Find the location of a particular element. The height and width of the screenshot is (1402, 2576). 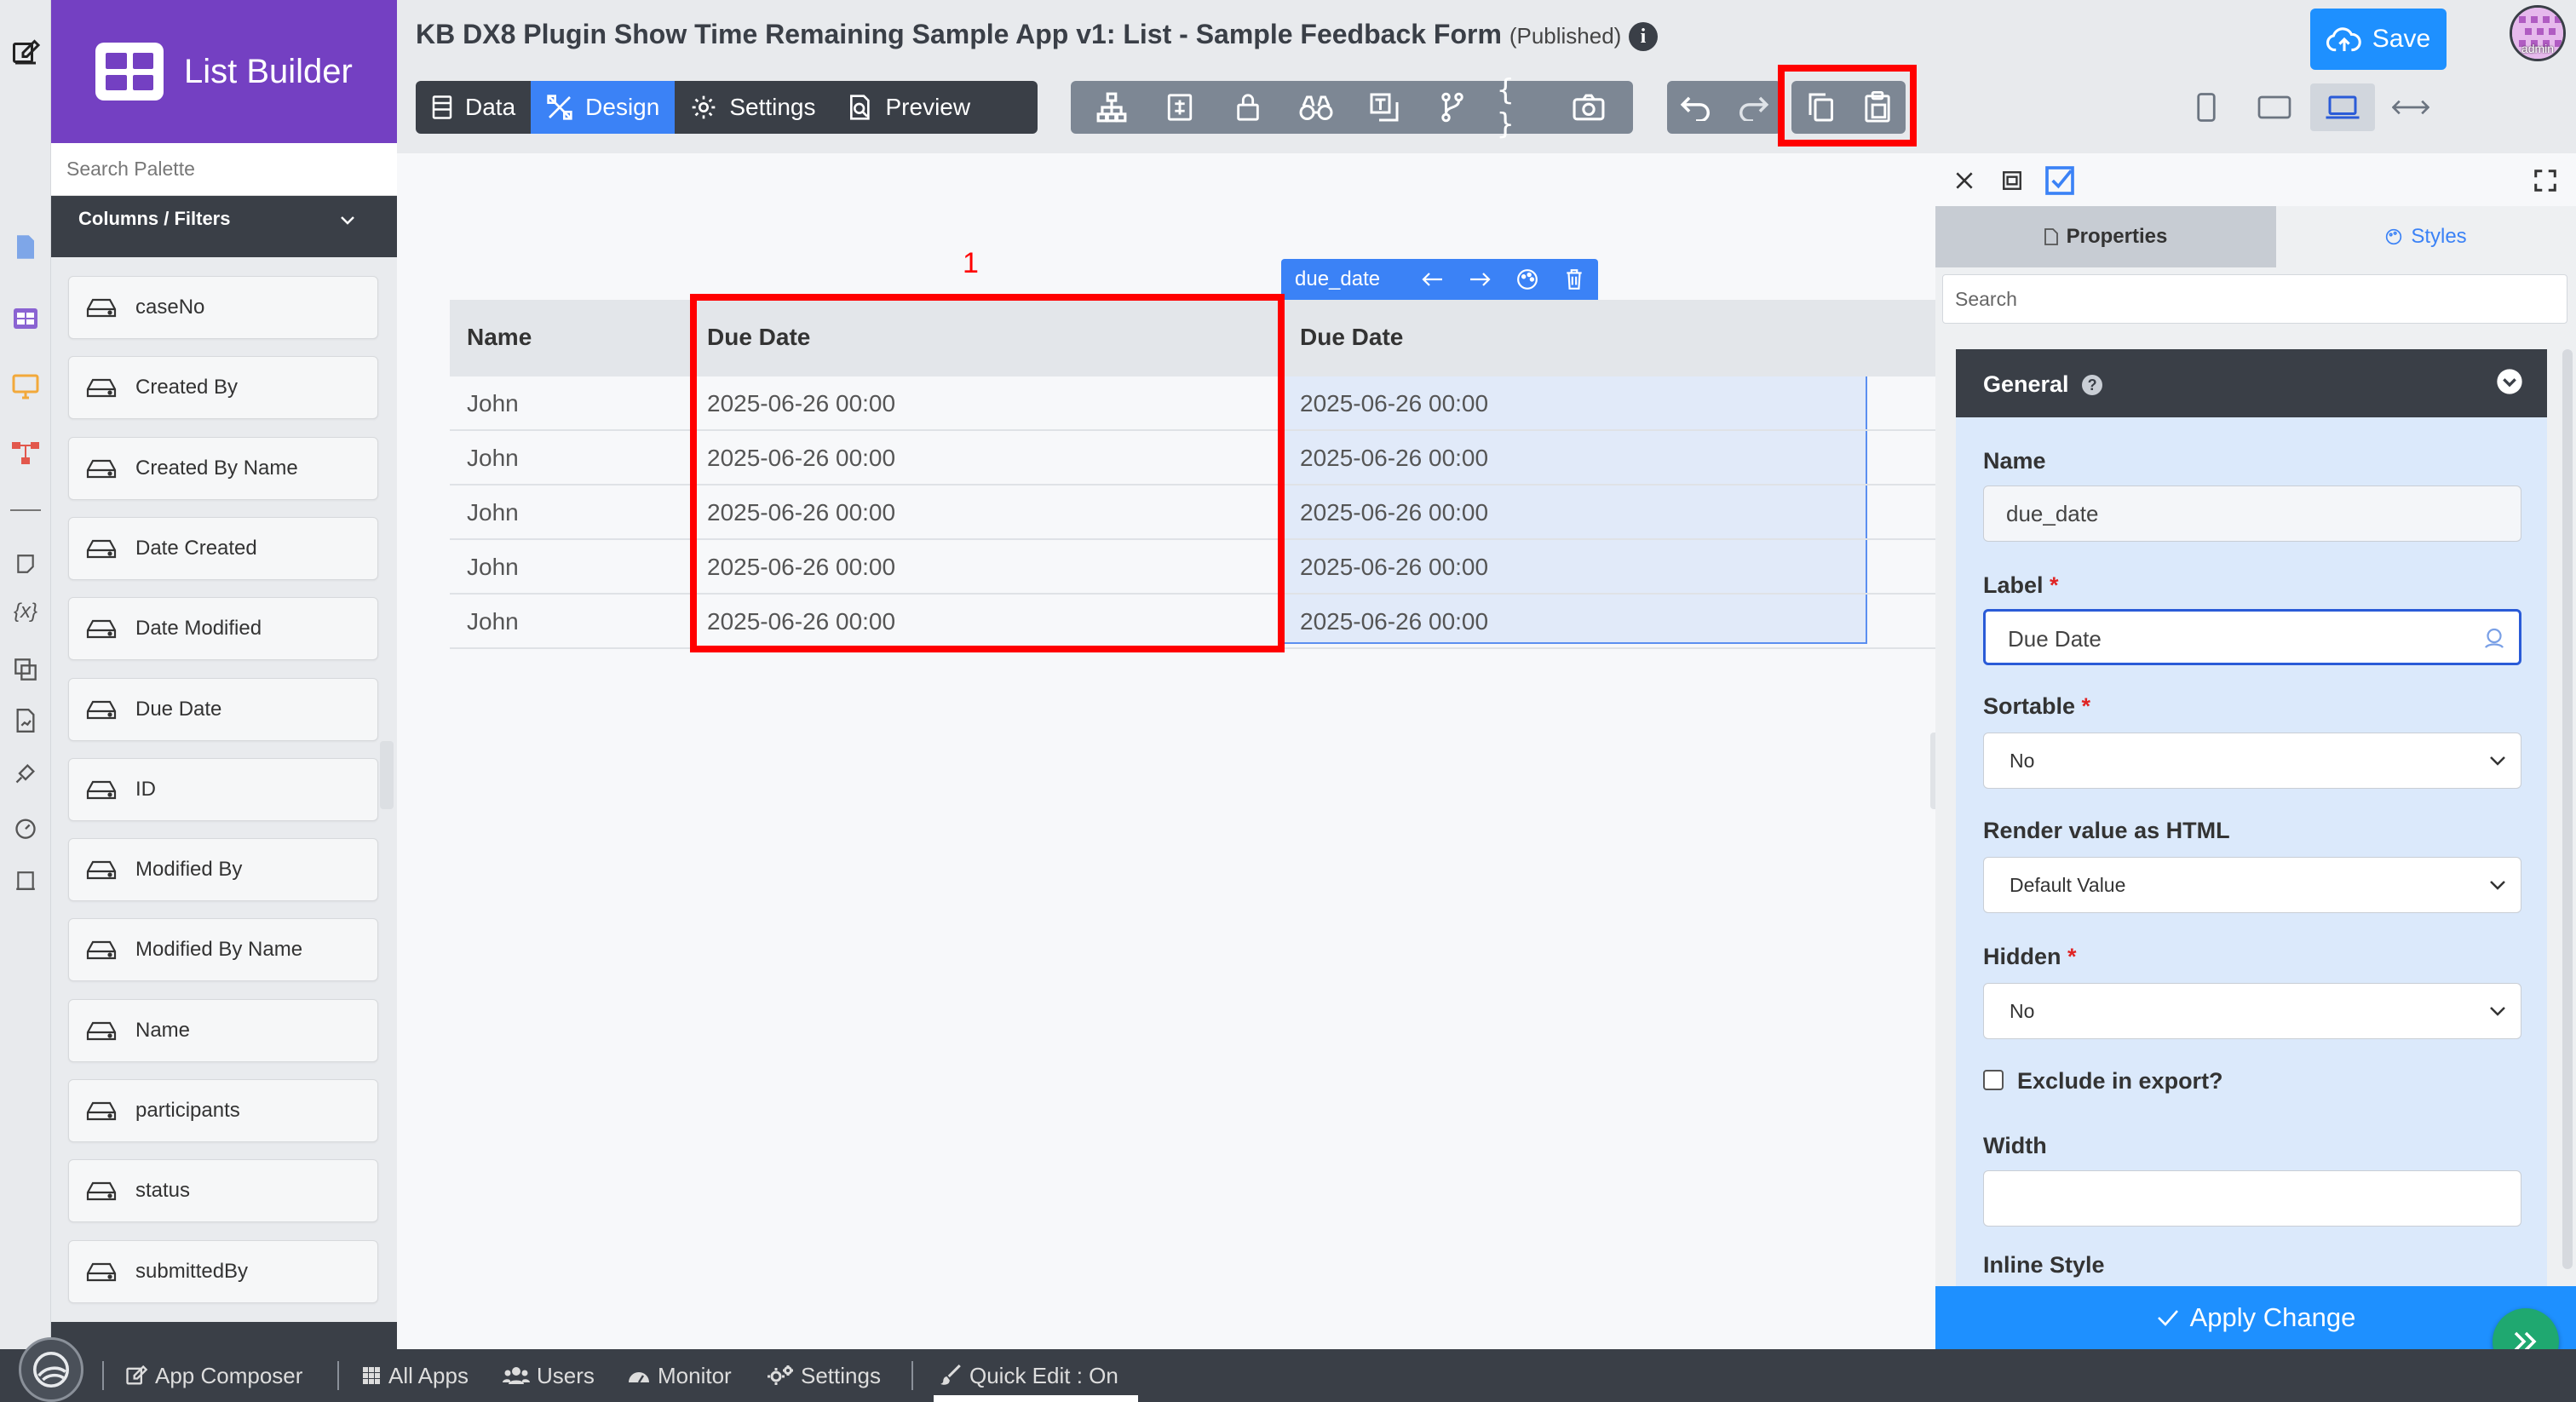

bottom-quick-edit: Quick Edit : On is located at coordinates (1029, 1375).